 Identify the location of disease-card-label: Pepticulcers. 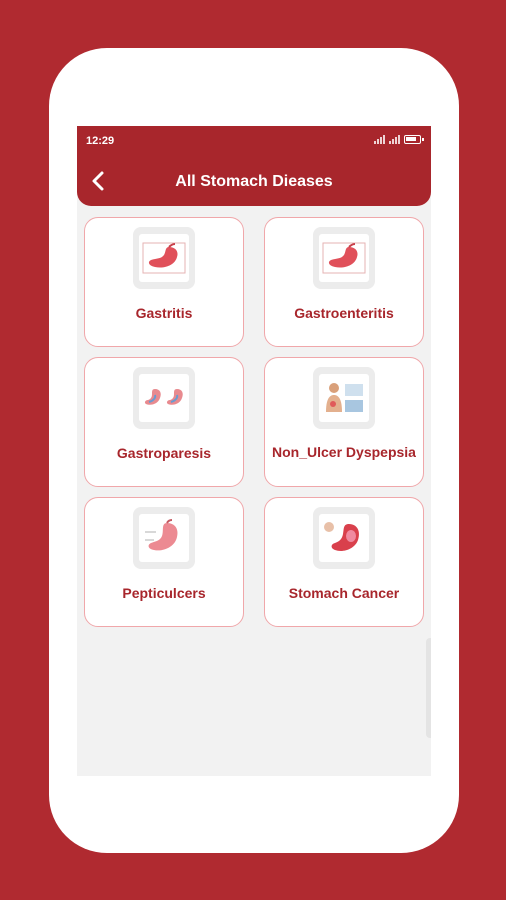
(164, 593).